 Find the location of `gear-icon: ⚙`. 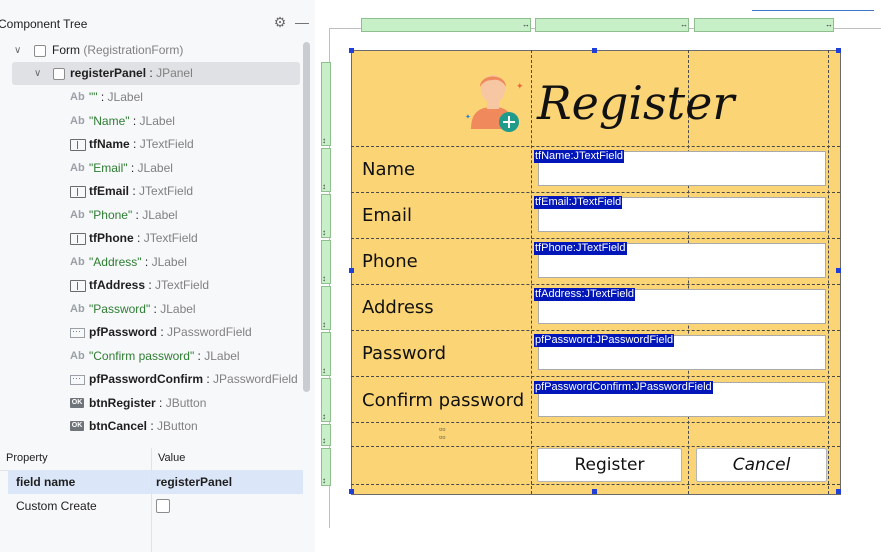

gear-icon: ⚙ is located at coordinates (280, 22).